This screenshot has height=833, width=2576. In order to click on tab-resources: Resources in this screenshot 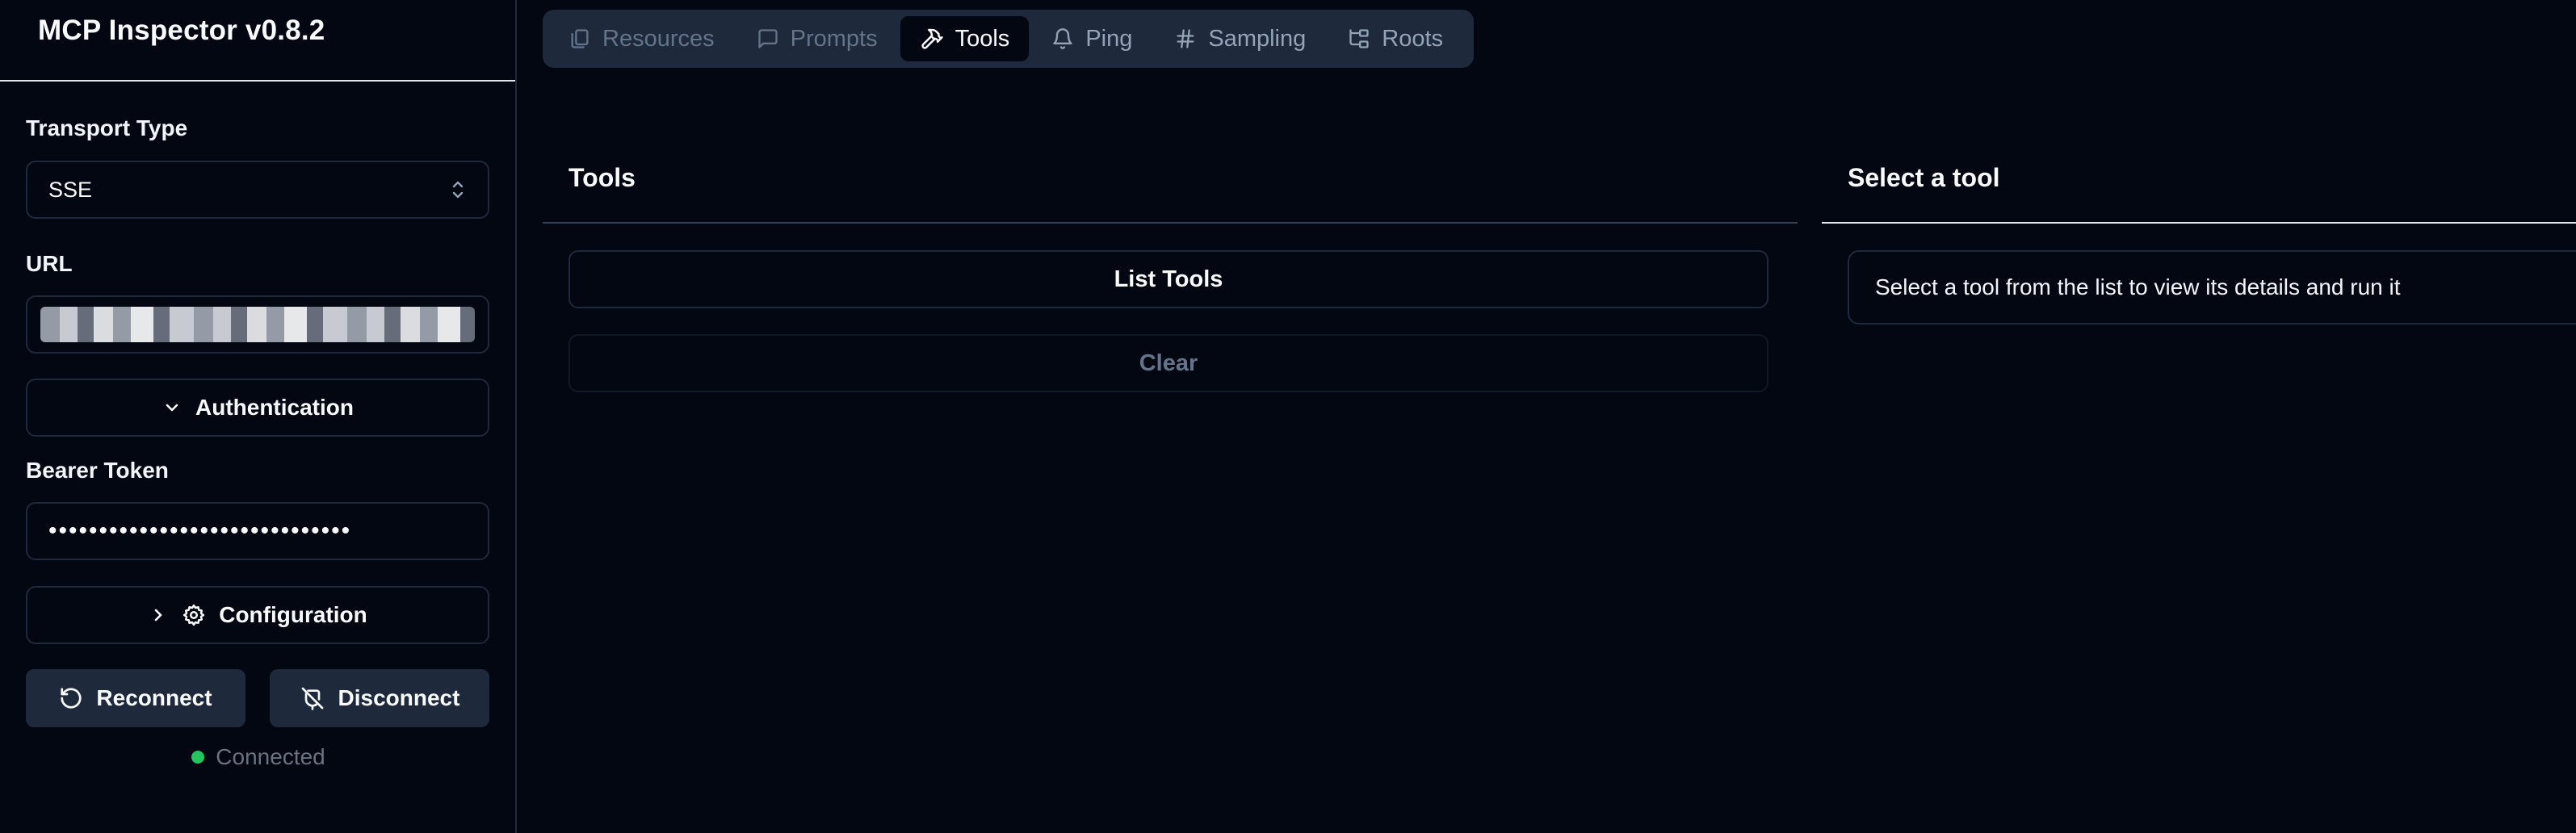, I will do `click(641, 38)`.